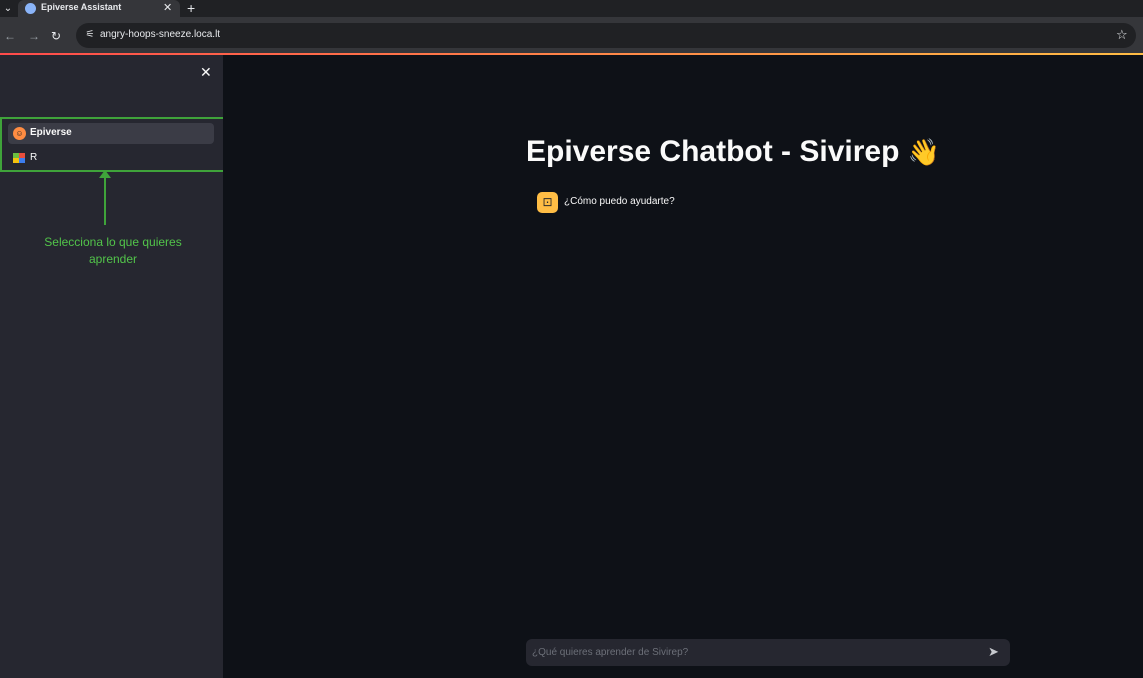 The image size is (1143, 678). I want to click on epiverse-emoji-icon: ☺, so click(19, 133).